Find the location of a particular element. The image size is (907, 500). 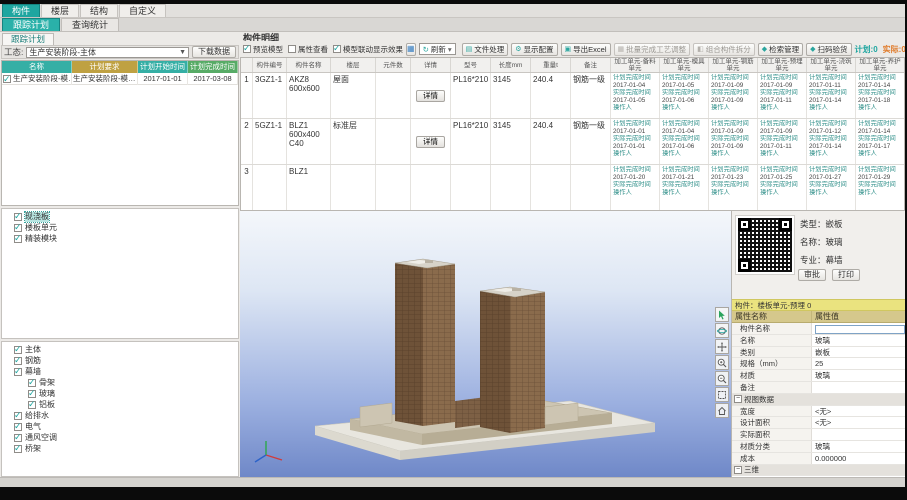

plan-col-name: 名称 is located at coordinates (37, 67).